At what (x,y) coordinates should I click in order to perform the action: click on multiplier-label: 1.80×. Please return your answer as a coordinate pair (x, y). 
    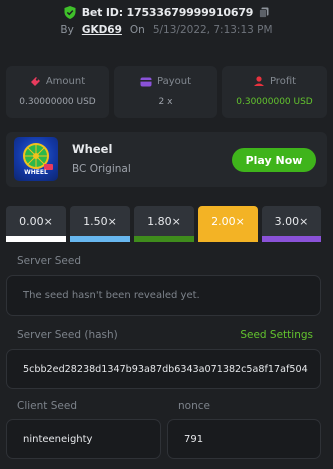
    Looking at the image, I should click on (164, 221).